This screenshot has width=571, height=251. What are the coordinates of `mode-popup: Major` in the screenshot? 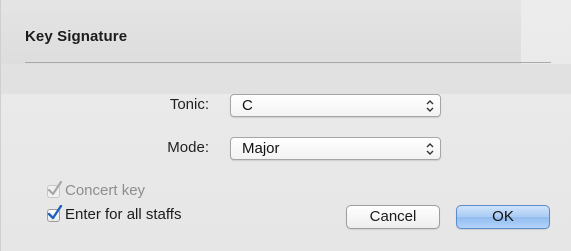 It's located at (335, 148).